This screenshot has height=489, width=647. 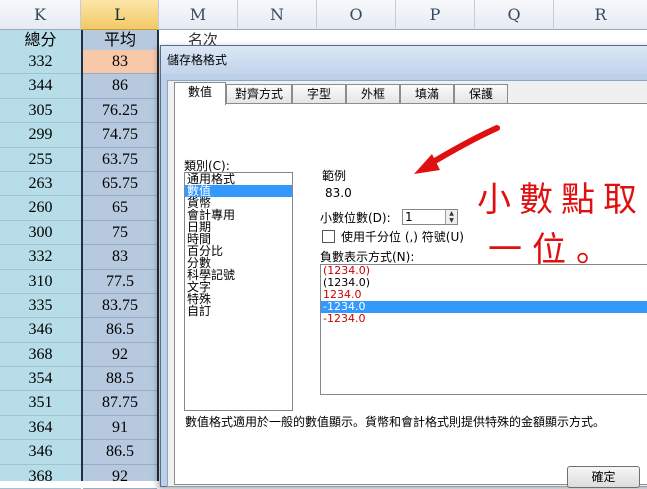 I want to click on tab-number: 數值, so click(x=200, y=93).